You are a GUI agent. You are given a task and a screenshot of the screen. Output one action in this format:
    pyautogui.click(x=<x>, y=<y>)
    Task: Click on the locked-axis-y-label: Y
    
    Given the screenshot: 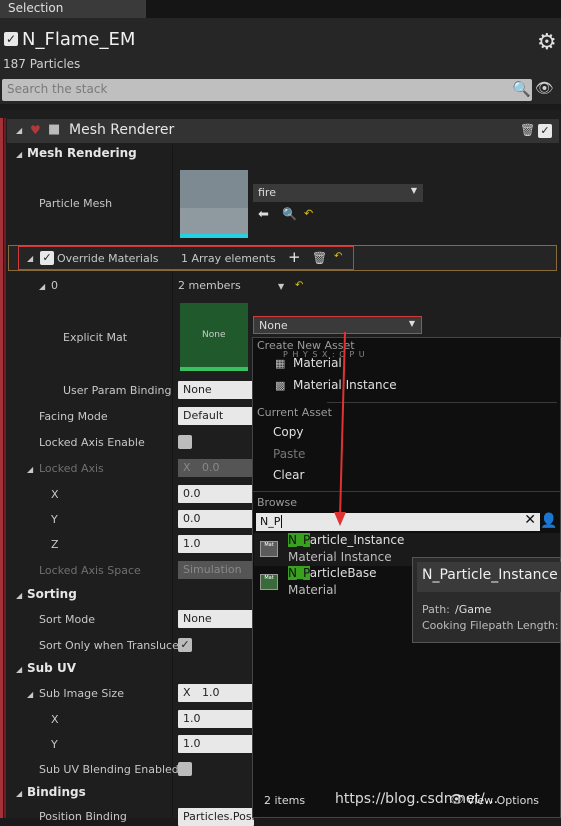 What is the action you would take?
    pyautogui.click(x=54, y=519)
    